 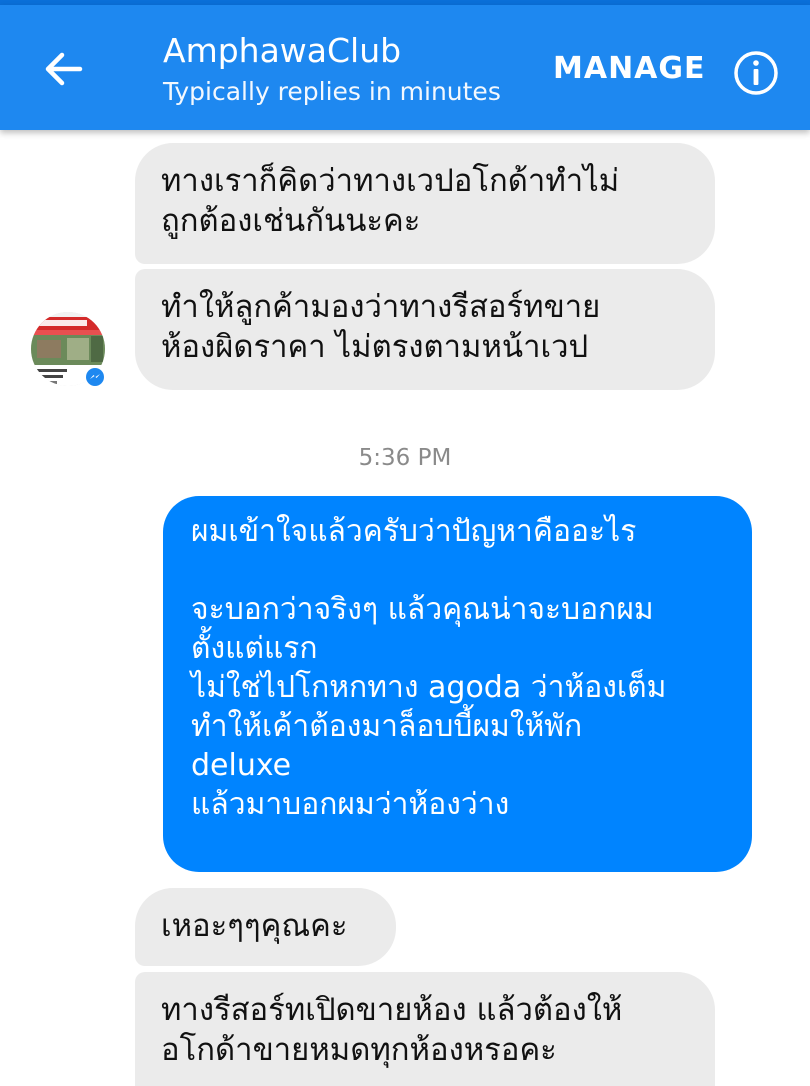 I want to click on manage-button: MANAGE, so click(x=629, y=68).